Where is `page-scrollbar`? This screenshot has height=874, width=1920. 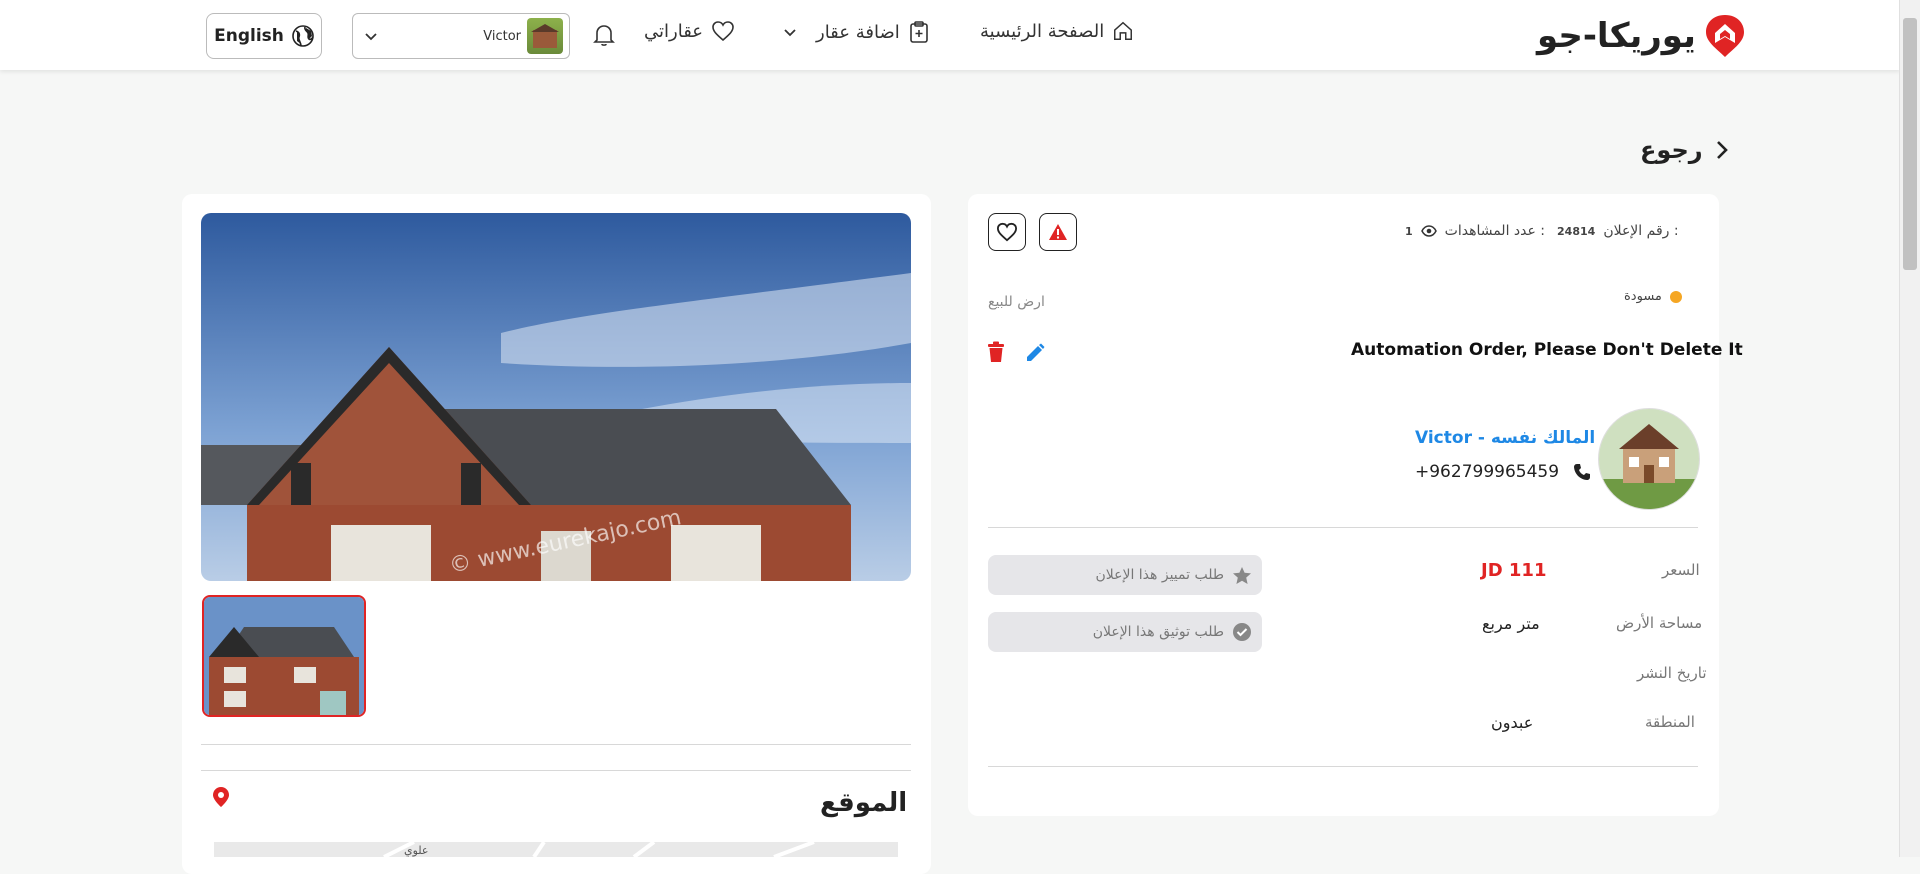 page-scrollbar is located at coordinates (1909, 428).